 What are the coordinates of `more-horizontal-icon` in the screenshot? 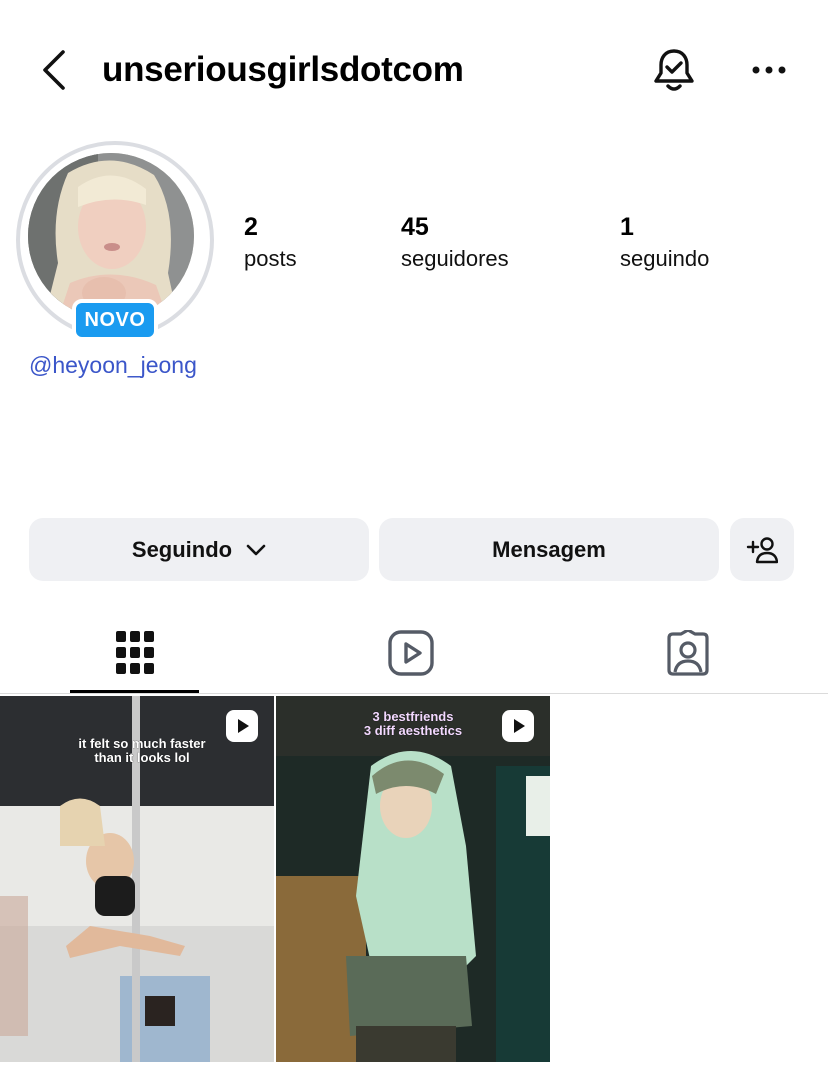 It's located at (769, 70).